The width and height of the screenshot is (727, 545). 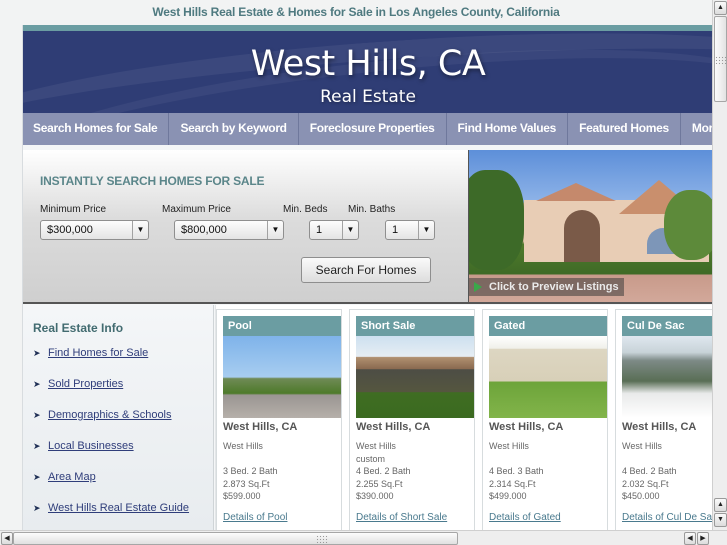 What do you see at coordinates (235, 538) in the screenshot?
I see `horizontal-scroll-thumb` at bounding box center [235, 538].